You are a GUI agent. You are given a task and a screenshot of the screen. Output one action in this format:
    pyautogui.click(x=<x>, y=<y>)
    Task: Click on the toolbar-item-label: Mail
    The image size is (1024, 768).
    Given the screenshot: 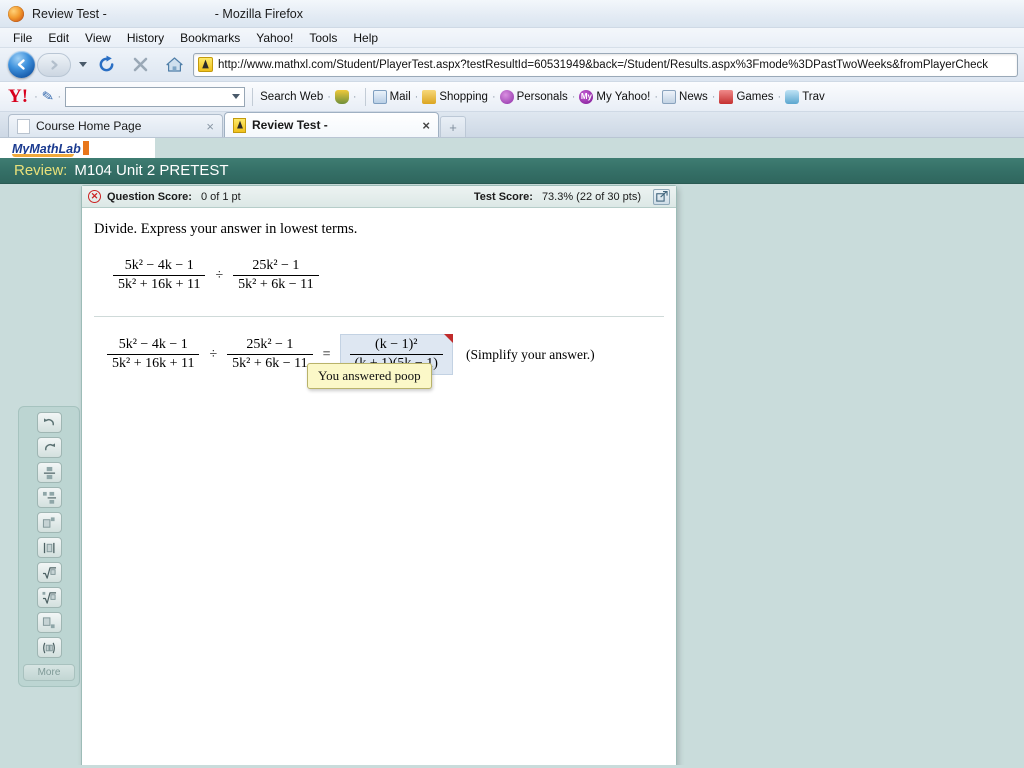 What is the action you would take?
    pyautogui.click(x=400, y=96)
    